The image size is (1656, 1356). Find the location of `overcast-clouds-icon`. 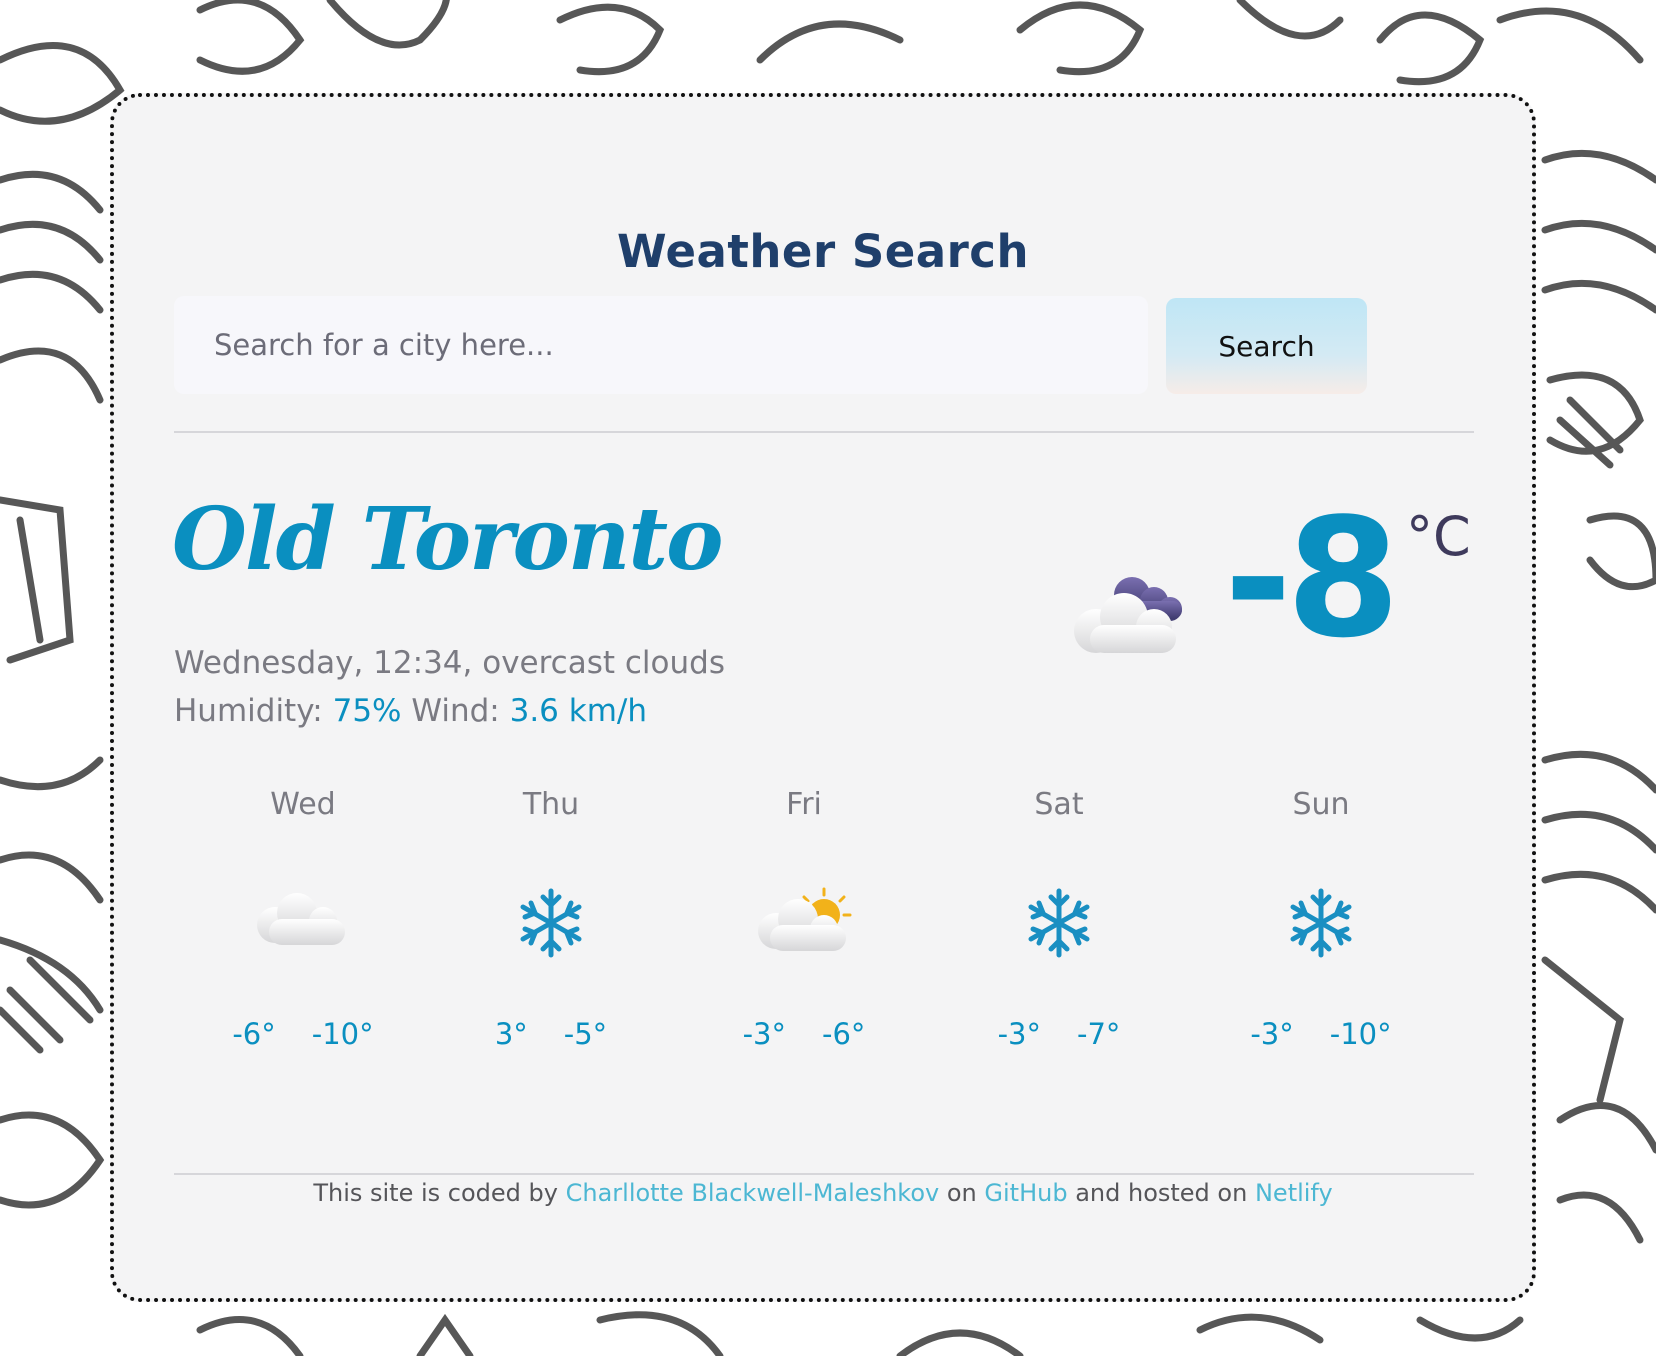

overcast-clouds-icon is located at coordinates (1128, 615).